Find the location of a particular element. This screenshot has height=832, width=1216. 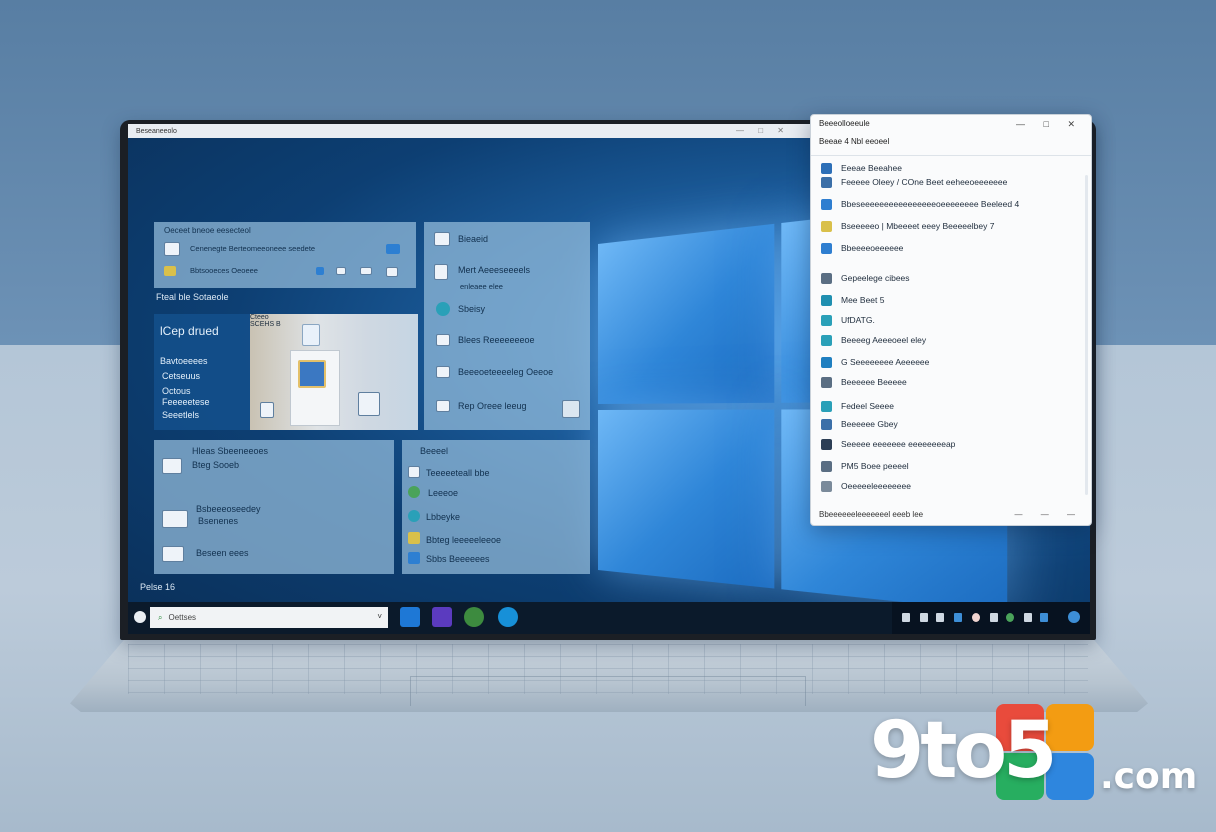

flyout-item-label: Bseeeeeo | Mbeeeet eeey Beeeeelbey 7 is located at coordinates (917, 226).